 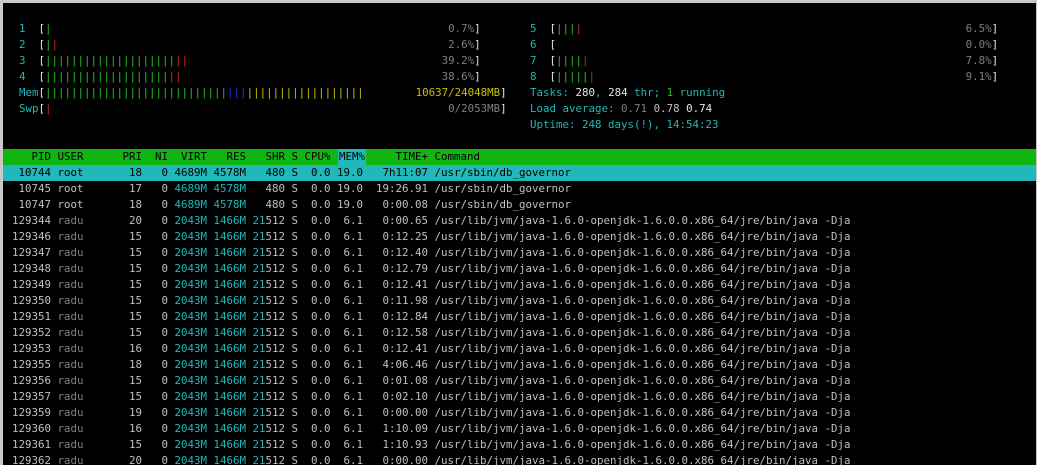 I want to click on meter-value: 7.8%, so click(x=978, y=60).